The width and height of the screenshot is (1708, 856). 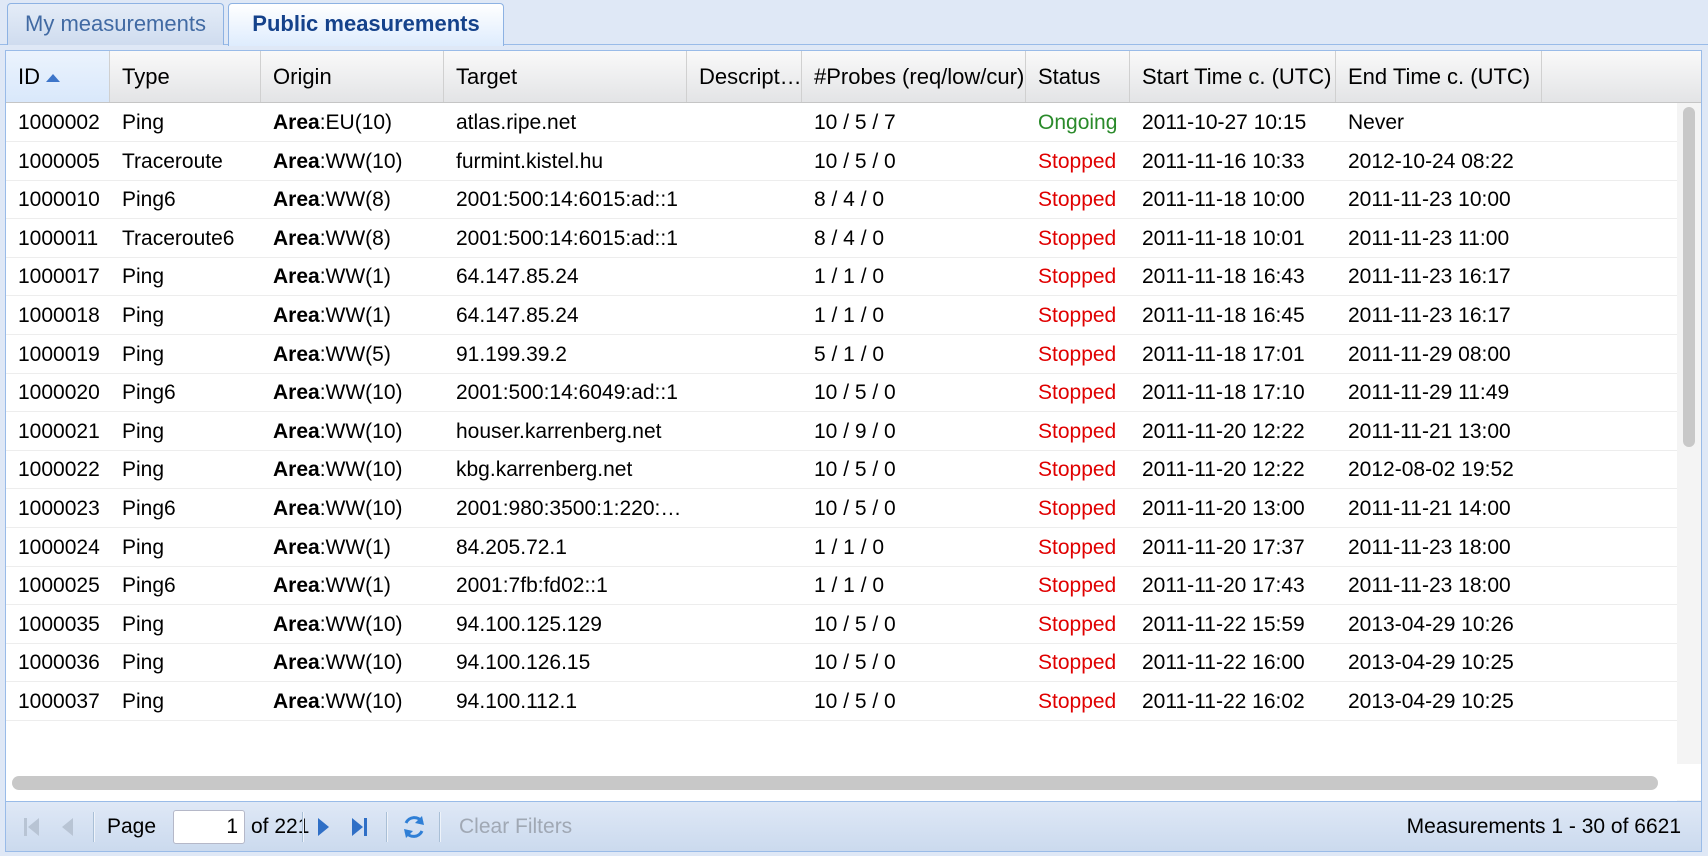 I want to click on column-header-status: Status, so click(x=1078, y=76).